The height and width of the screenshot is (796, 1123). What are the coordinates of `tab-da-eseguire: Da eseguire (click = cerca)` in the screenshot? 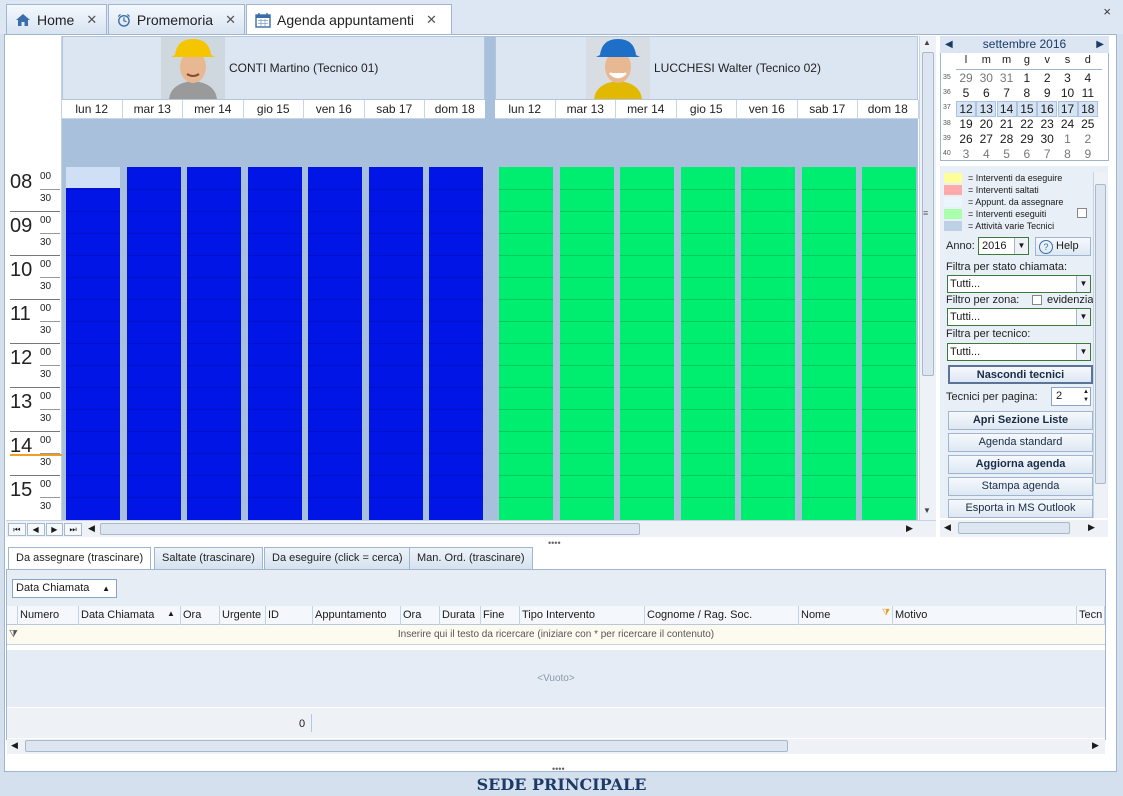 It's located at (337, 558).